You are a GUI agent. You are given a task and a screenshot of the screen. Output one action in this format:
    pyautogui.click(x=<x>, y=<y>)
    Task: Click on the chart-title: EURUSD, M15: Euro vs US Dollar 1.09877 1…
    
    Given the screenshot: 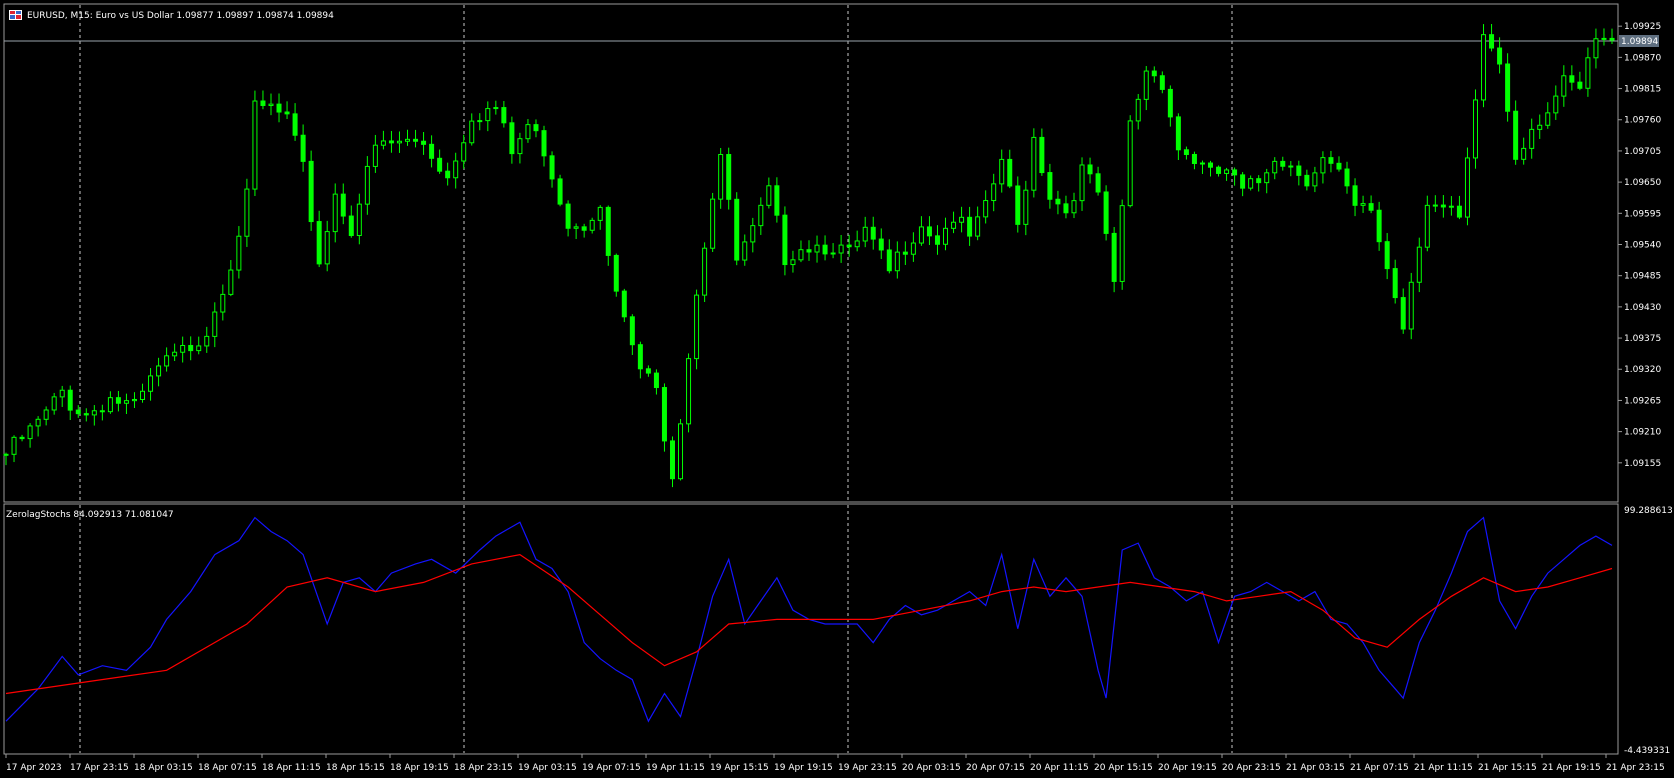 What is the action you would take?
    pyautogui.click(x=180, y=16)
    